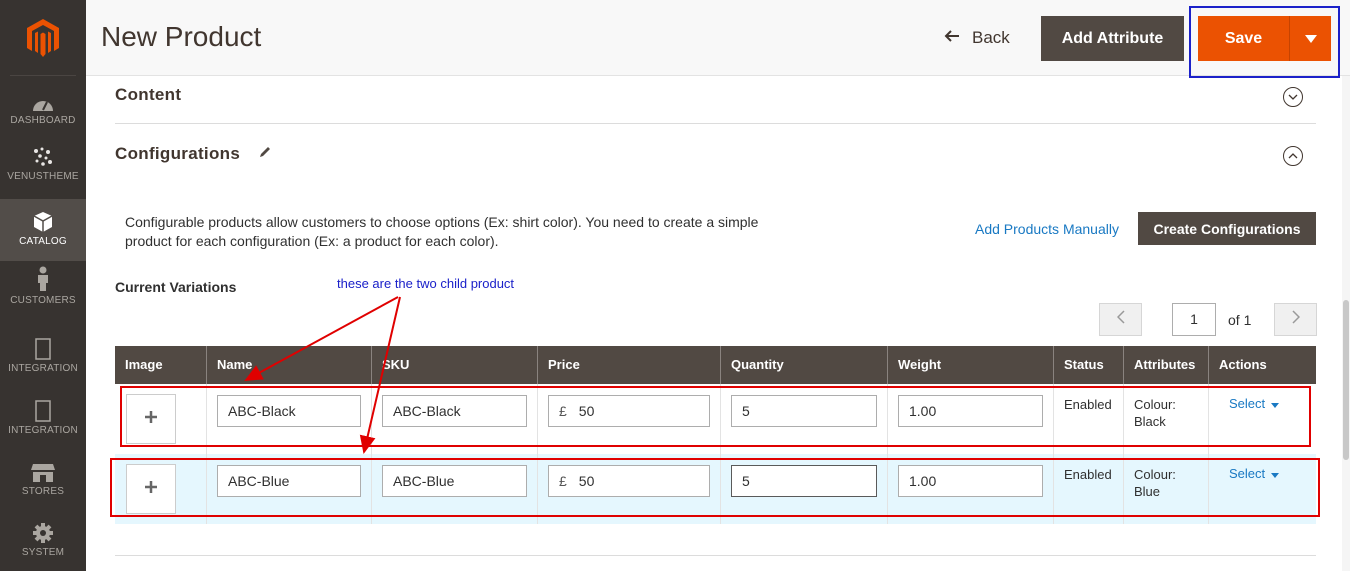 The height and width of the screenshot is (571, 1350). Describe the element at coordinates (1346, 380) in the screenshot. I see `scrollbar-thumb` at that location.